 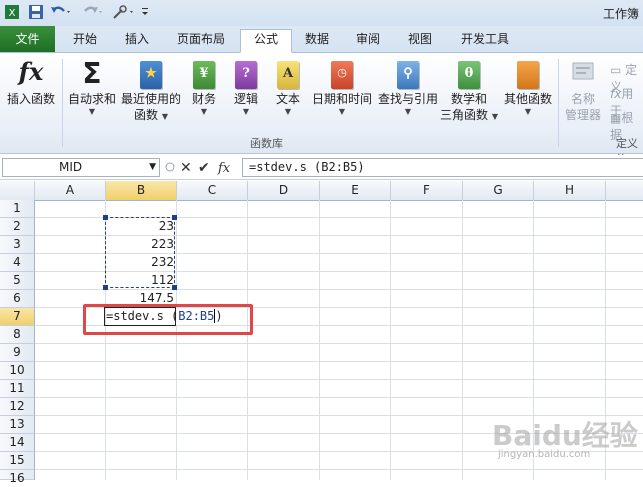 I want to click on text-label: 文本, so click(x=287, y=99).